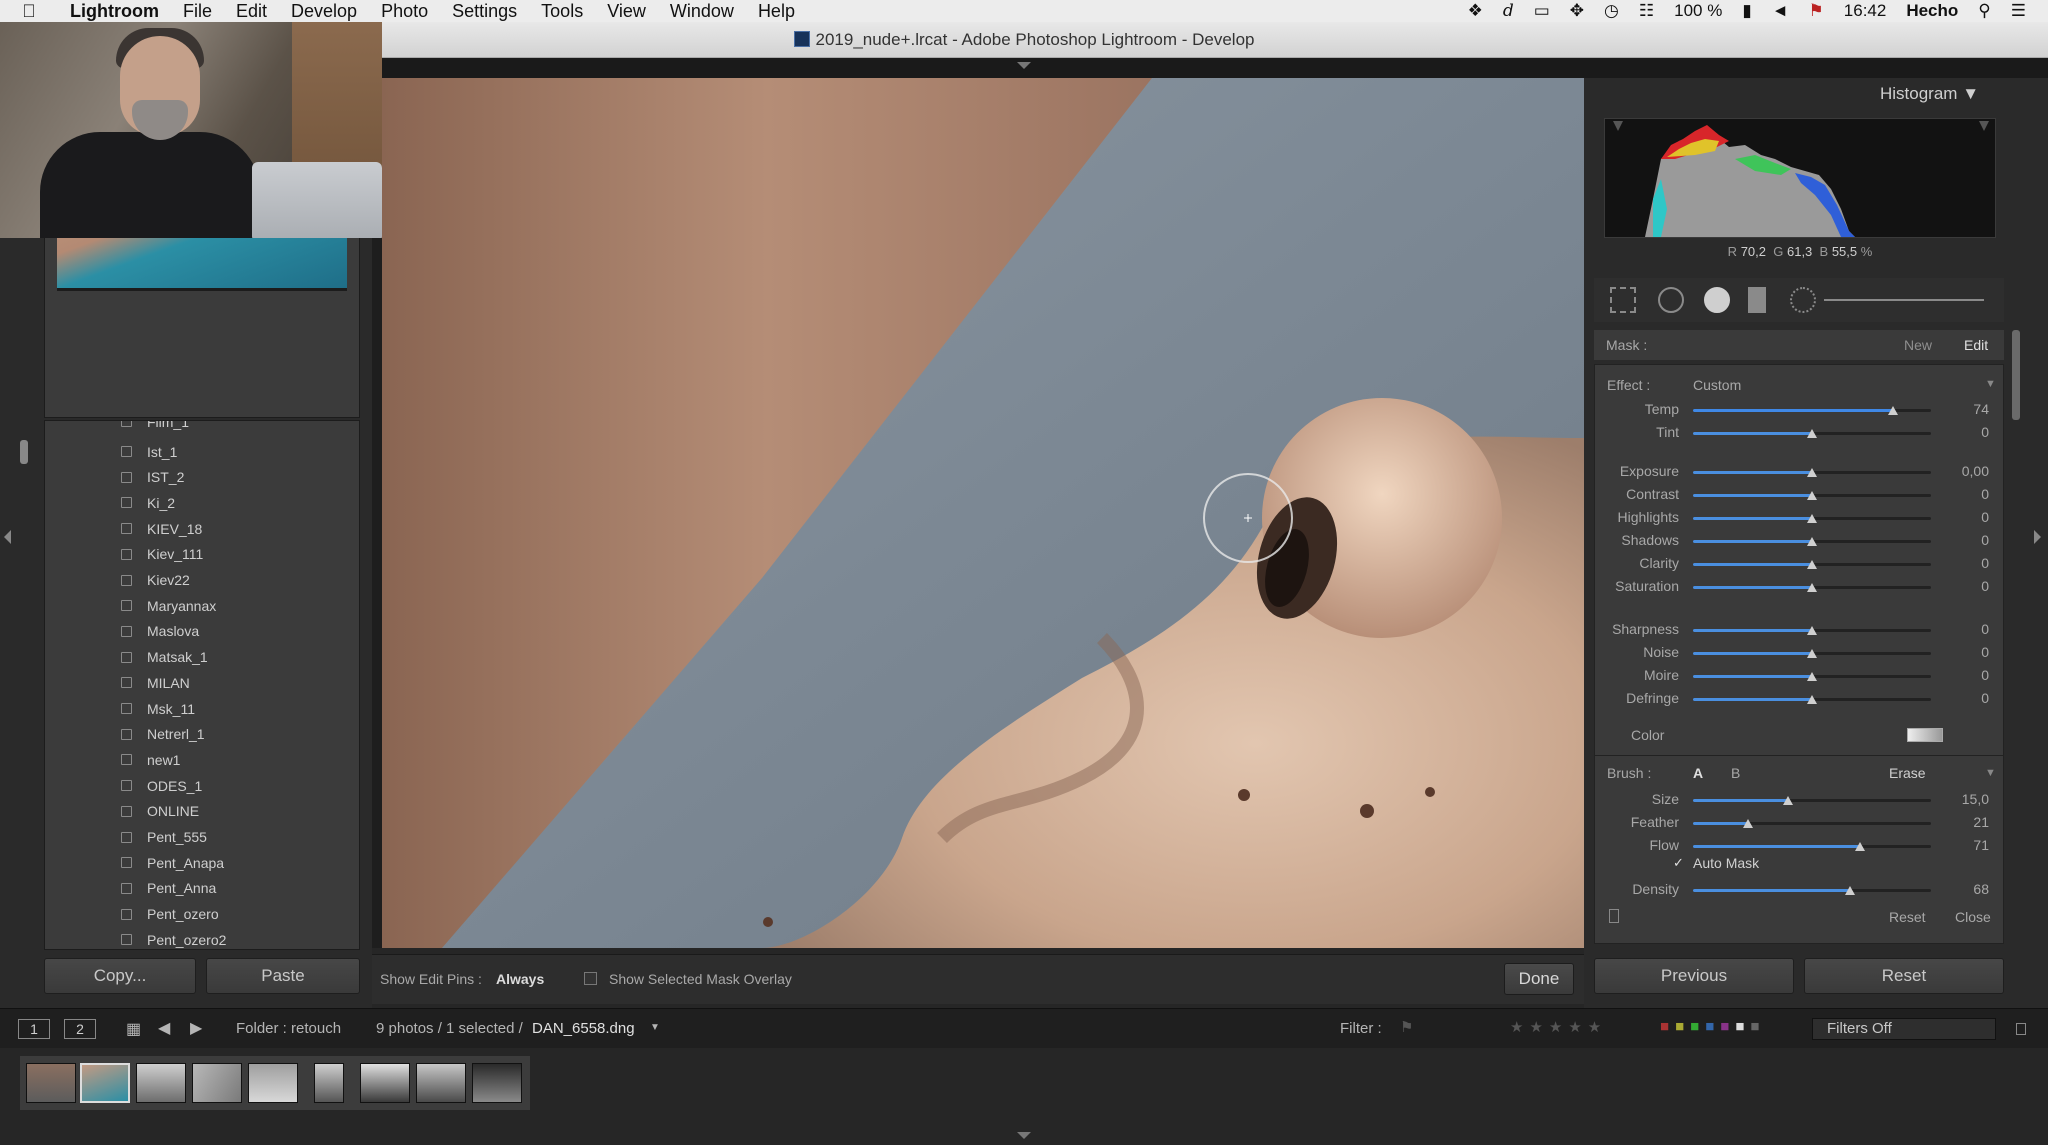 This screenshot has height=1145, width=2048. Describe the element at coordinates (1967, 845) in the screenshot. I see `brush-flow-value: 71` at that location.